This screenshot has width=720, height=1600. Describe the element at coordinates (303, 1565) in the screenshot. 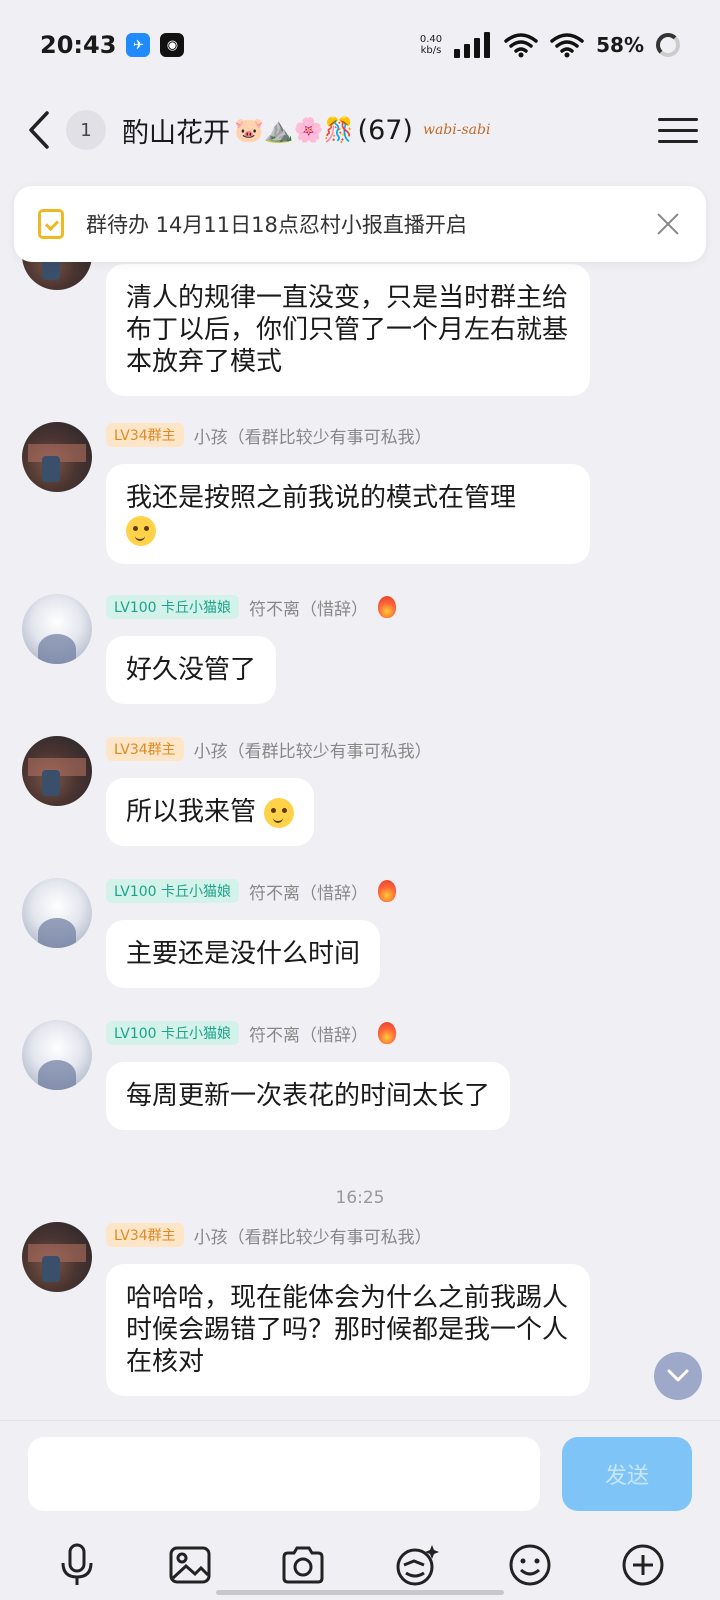

I see `camera-icon` at that location.